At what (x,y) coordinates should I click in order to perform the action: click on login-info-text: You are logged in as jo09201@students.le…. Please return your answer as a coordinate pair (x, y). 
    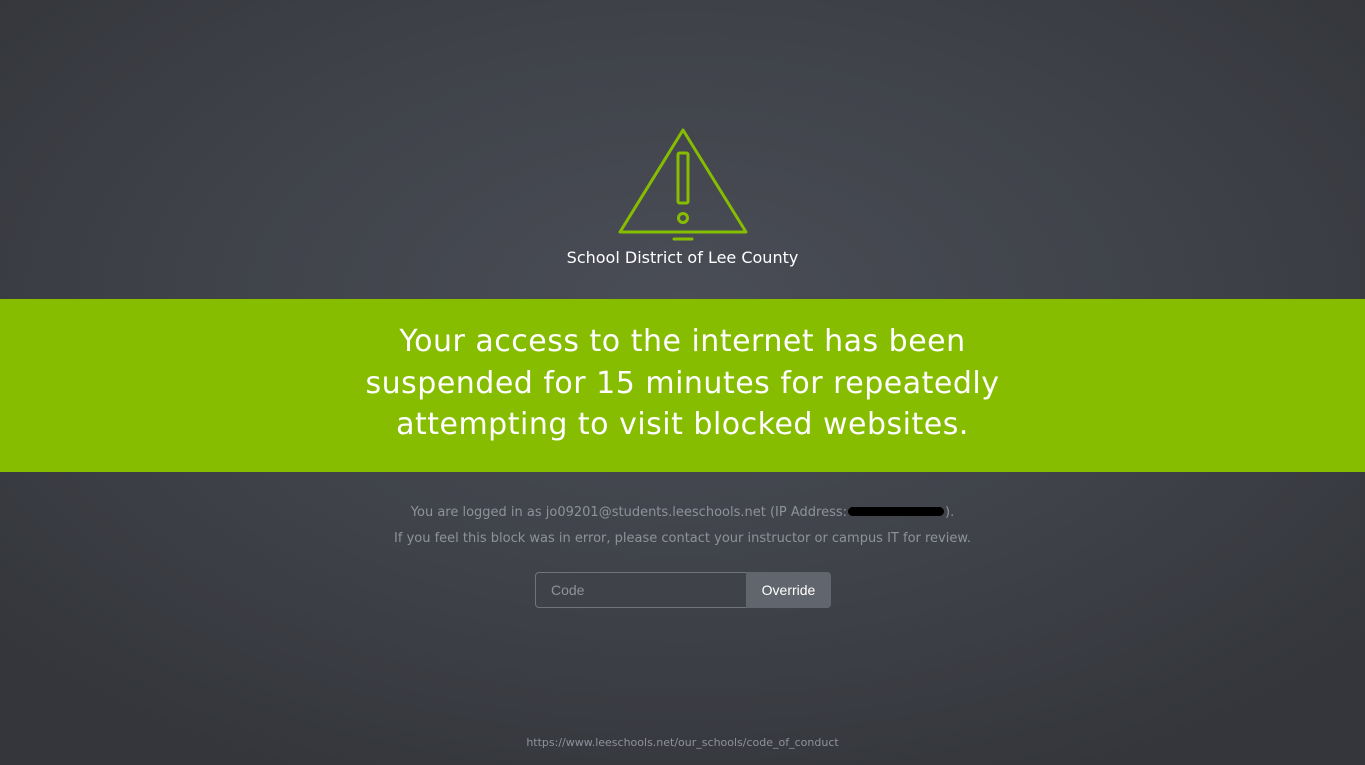
    Looking at the image, I should click on (628, 512).